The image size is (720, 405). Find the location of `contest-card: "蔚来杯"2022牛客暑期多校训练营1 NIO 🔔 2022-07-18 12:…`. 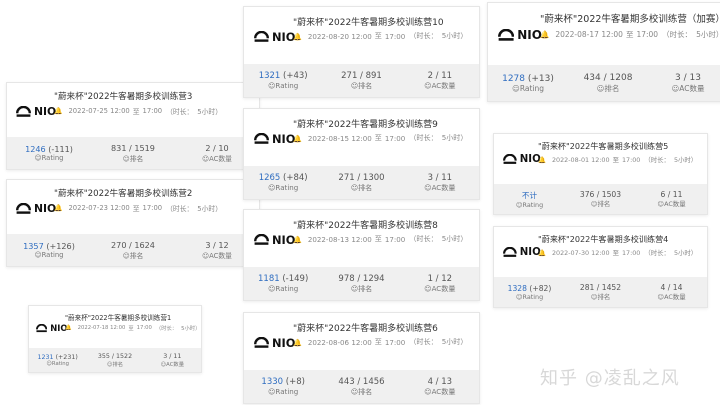

contest-card: "蔚来杯"2022牛客暑期多校训练营1 NIO 🔔 2022-07-18 12:… is located at coordinates (115, 339).